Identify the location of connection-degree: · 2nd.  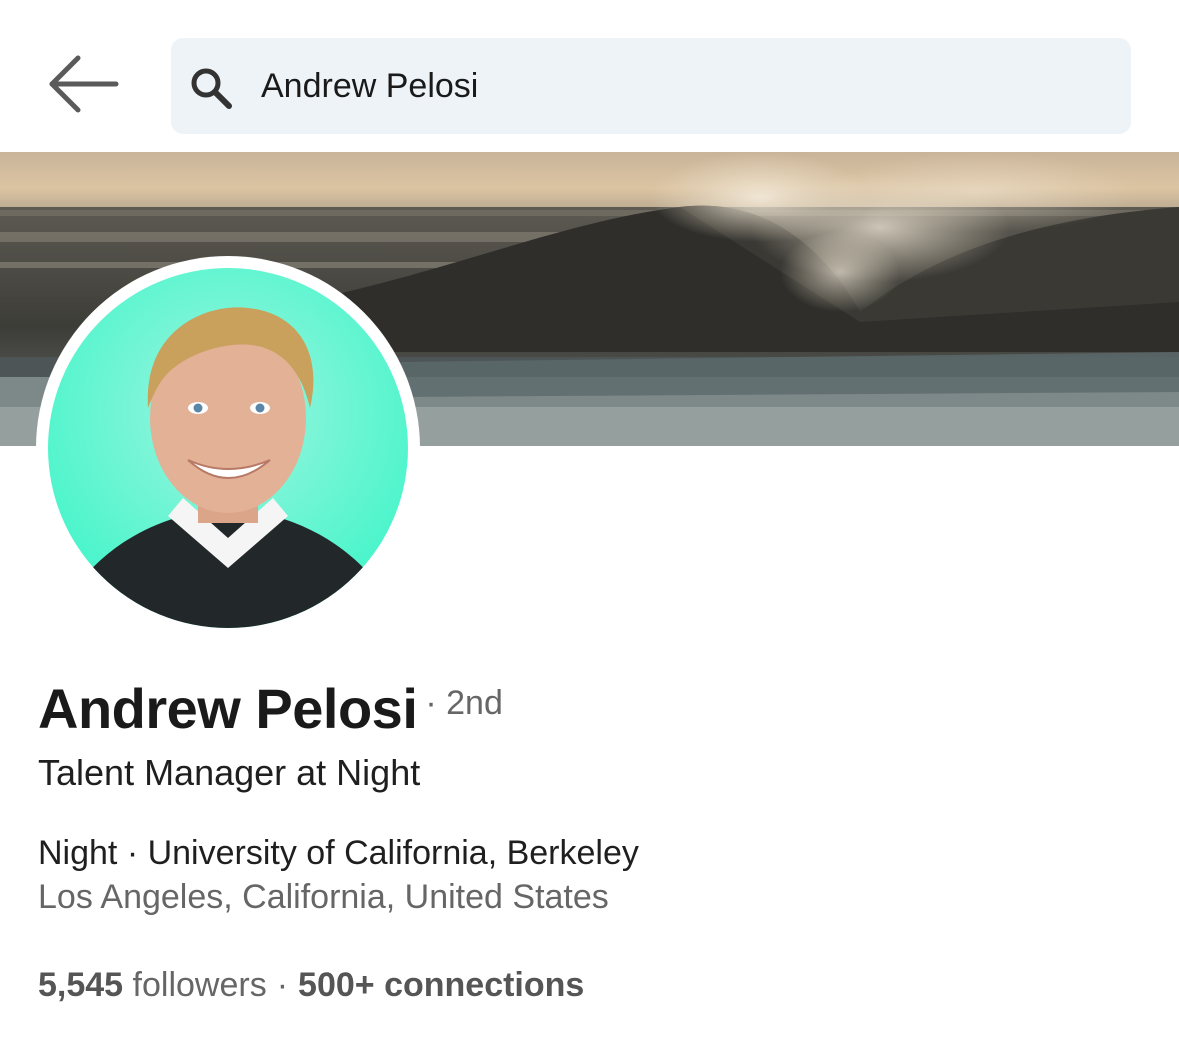
(464, 703).